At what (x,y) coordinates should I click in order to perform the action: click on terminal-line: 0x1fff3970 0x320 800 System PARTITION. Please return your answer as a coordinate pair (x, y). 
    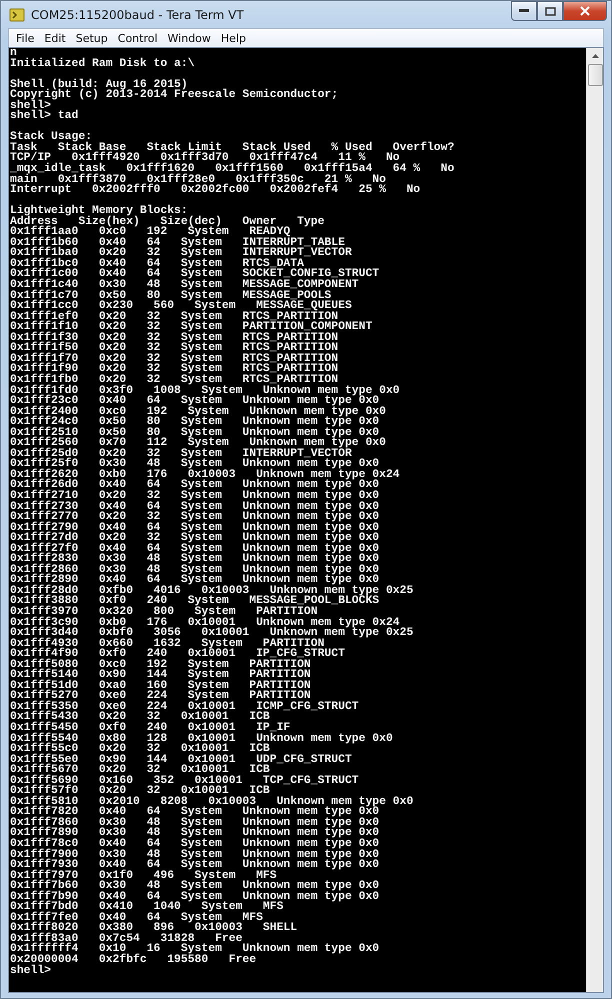
    Looking at the image, I should click on (164, 612).